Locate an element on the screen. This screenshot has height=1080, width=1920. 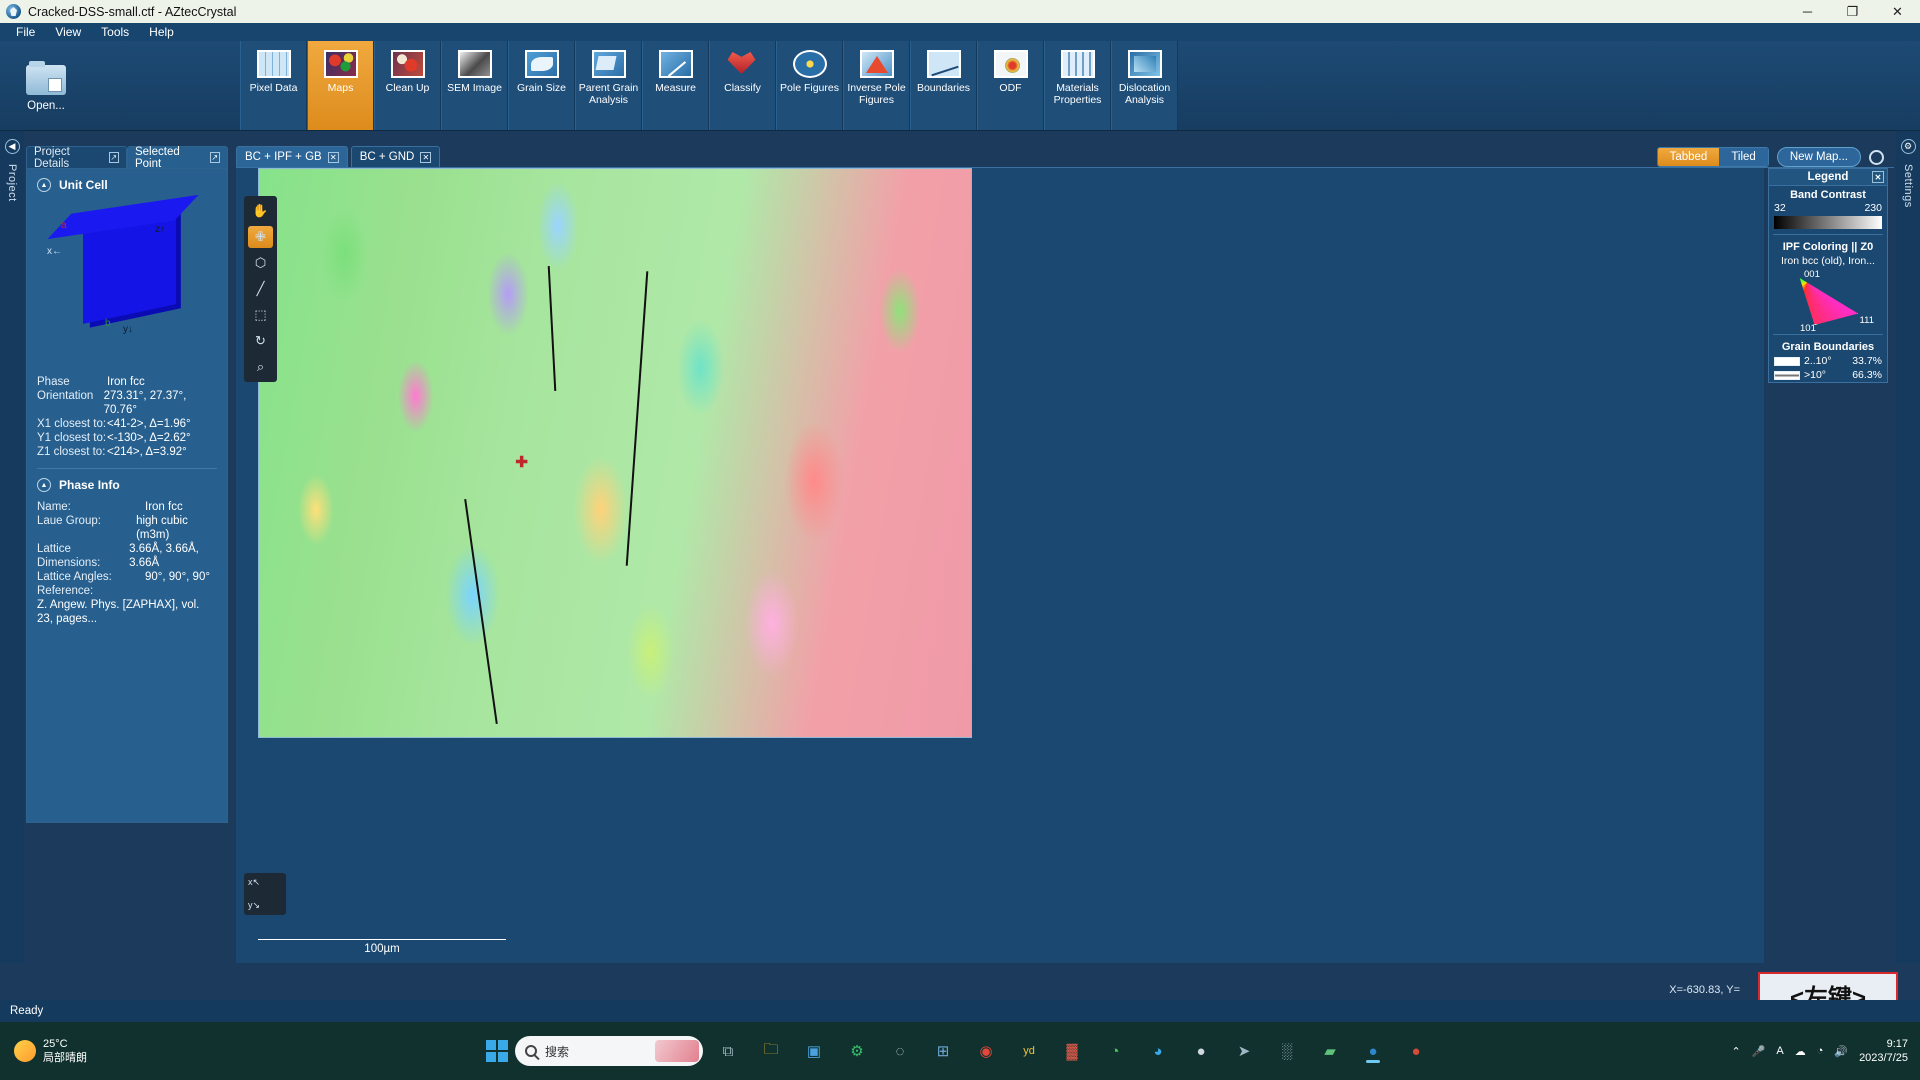
axis-x-label: x↖ is located at coordinates (254, 882).